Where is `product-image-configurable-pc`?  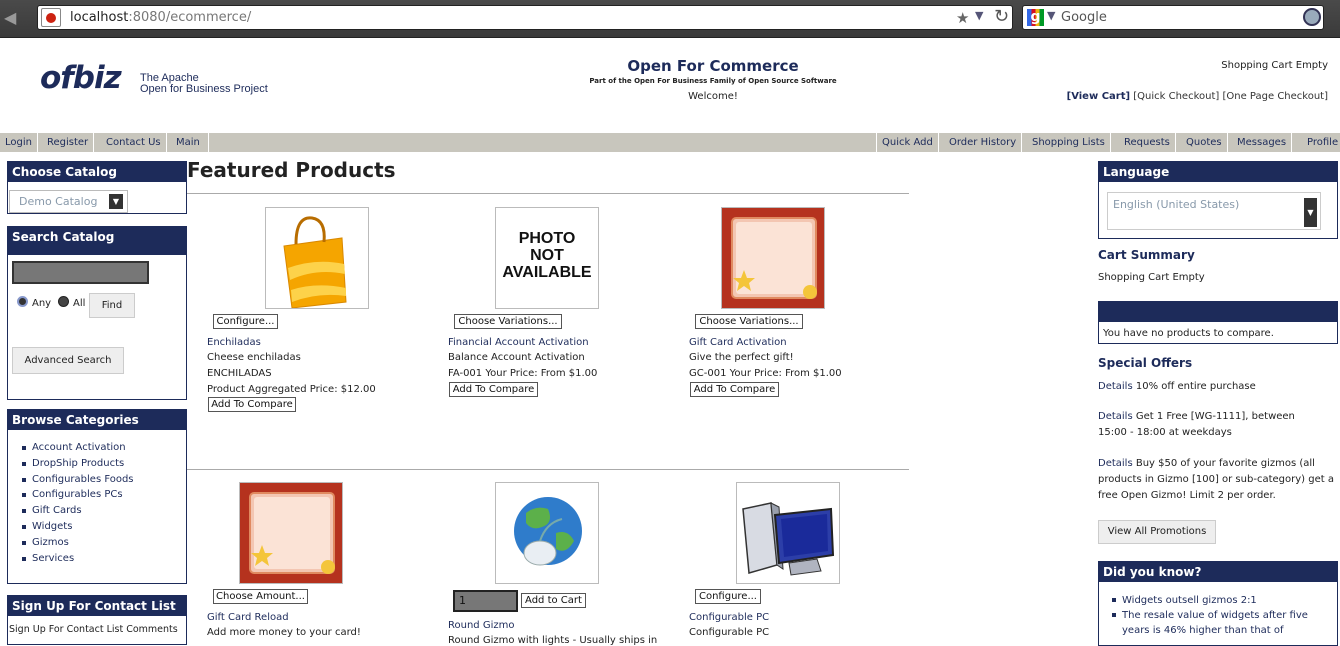 product-image-configurable-pc is located at coordinates (788, 533).